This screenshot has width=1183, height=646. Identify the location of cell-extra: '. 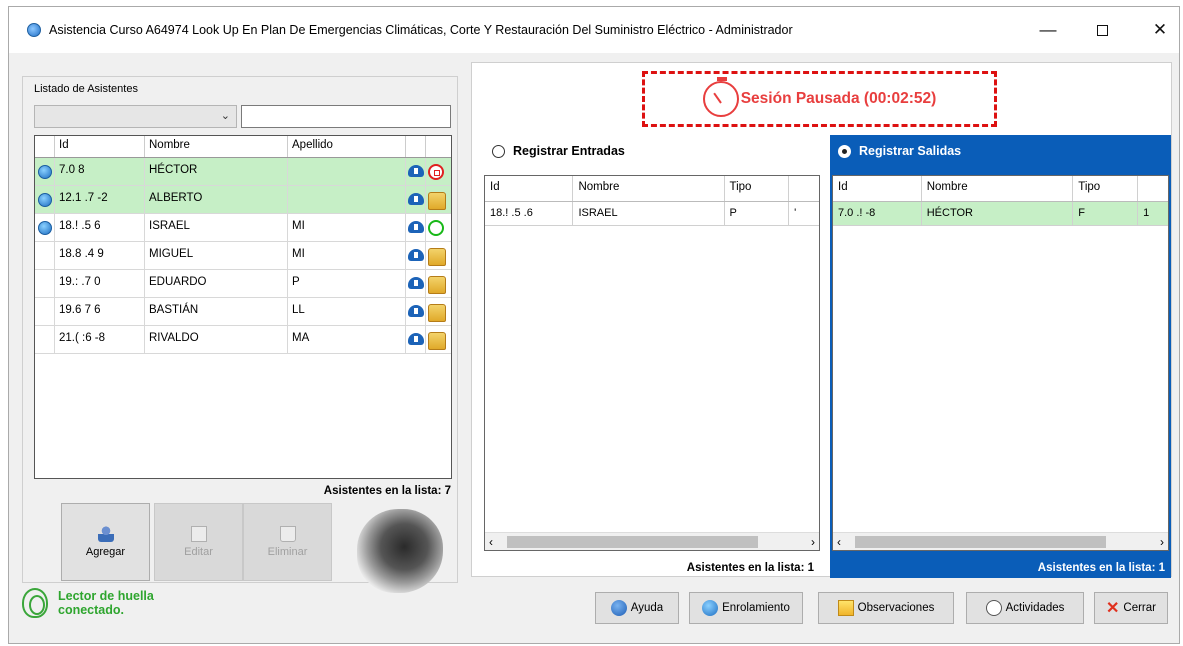
(795, 213).